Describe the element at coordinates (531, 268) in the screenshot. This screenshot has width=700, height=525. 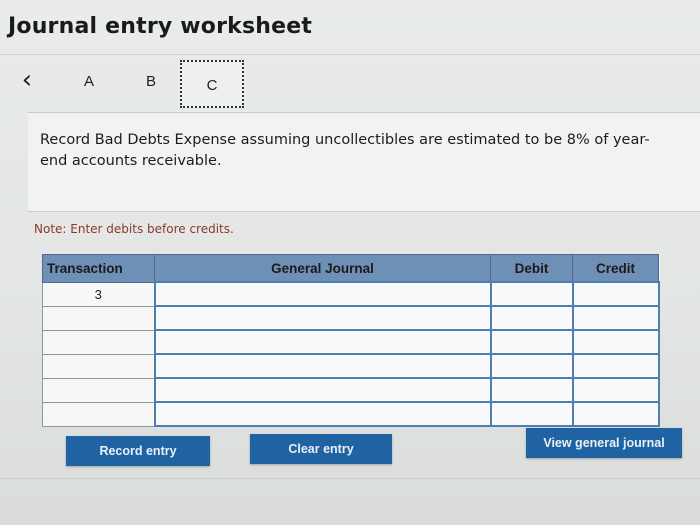
I see `header-debit: Debit` at that location.